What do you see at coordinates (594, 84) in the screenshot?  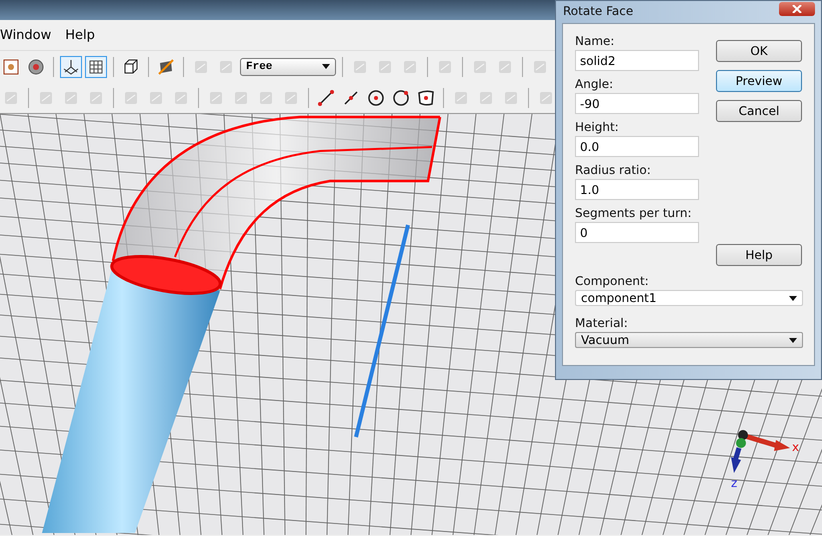 I see `field-label: Angle:` at bounding box center [594, 84].